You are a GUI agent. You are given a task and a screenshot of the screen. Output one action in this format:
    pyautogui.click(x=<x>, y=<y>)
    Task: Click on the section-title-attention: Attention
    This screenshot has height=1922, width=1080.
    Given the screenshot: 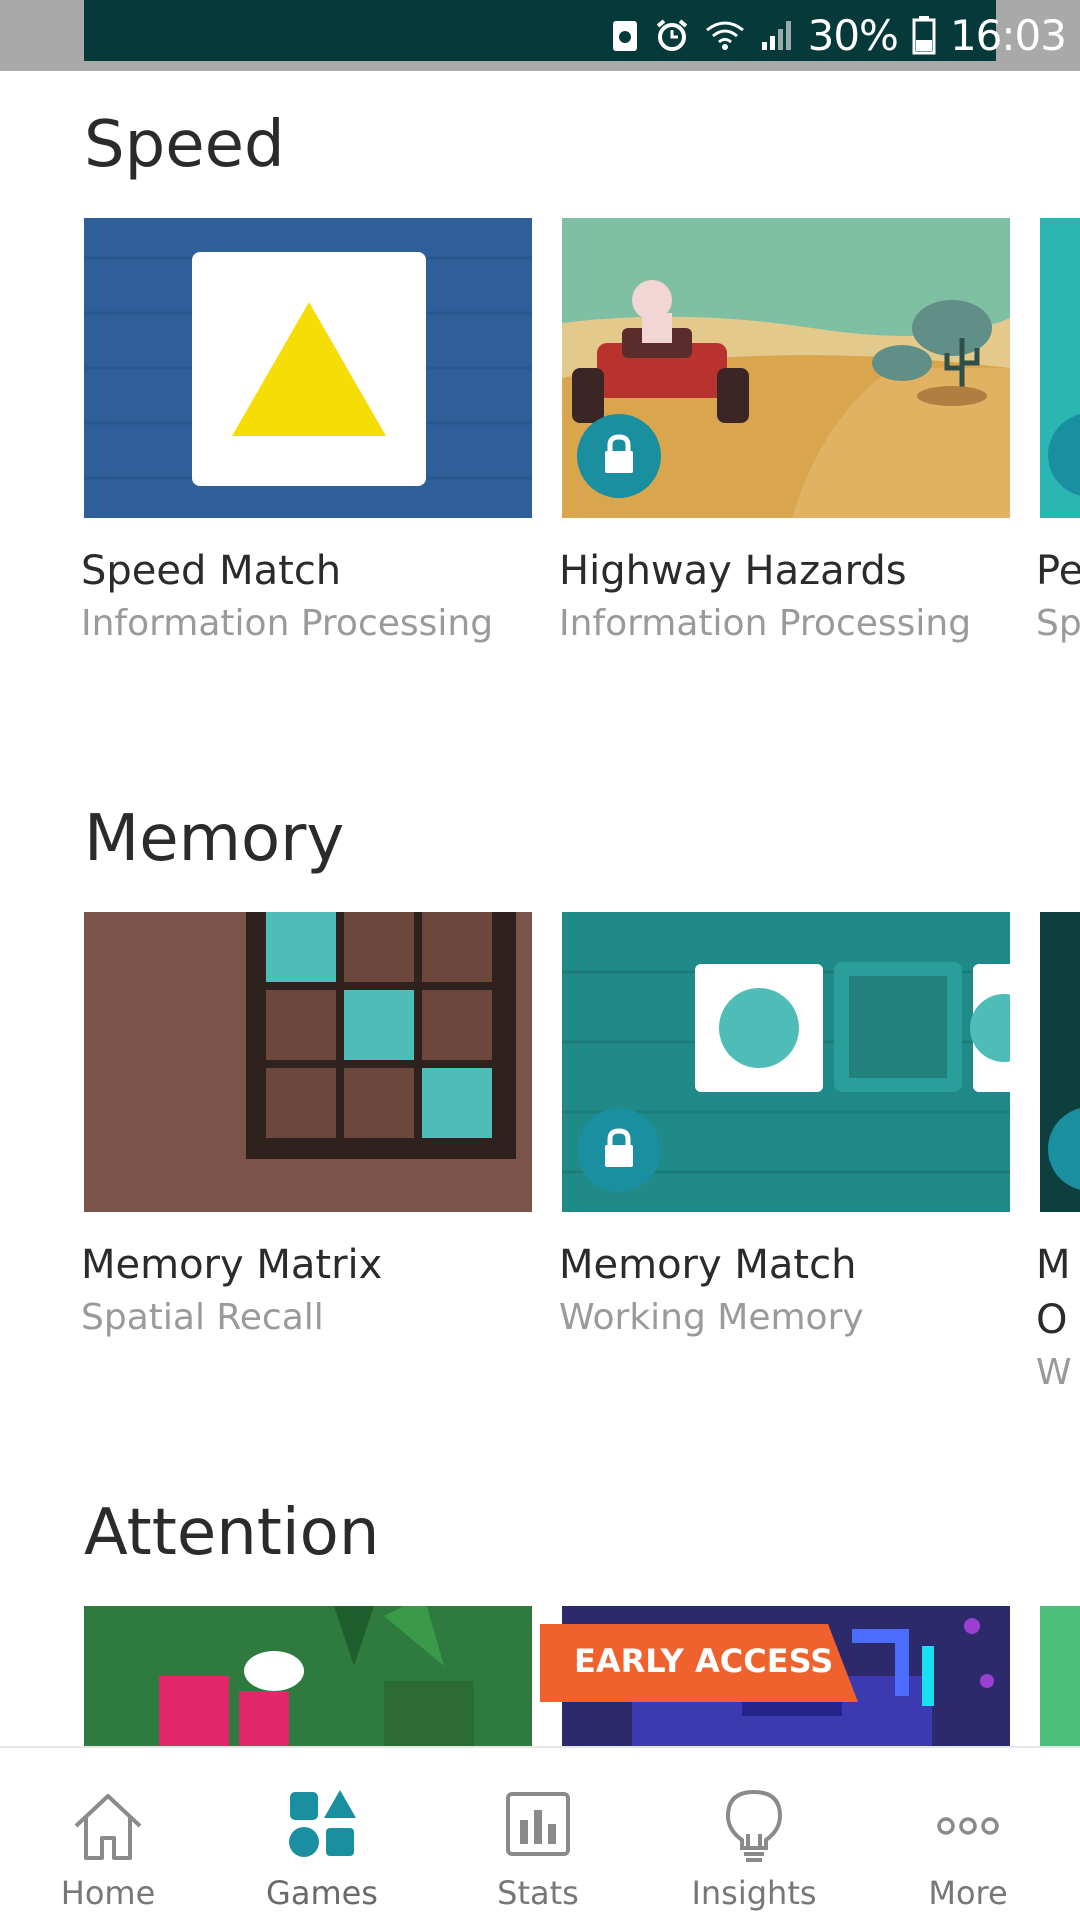 What is the action you would take?
    pyautogui.click(x=232, y=1533)
    